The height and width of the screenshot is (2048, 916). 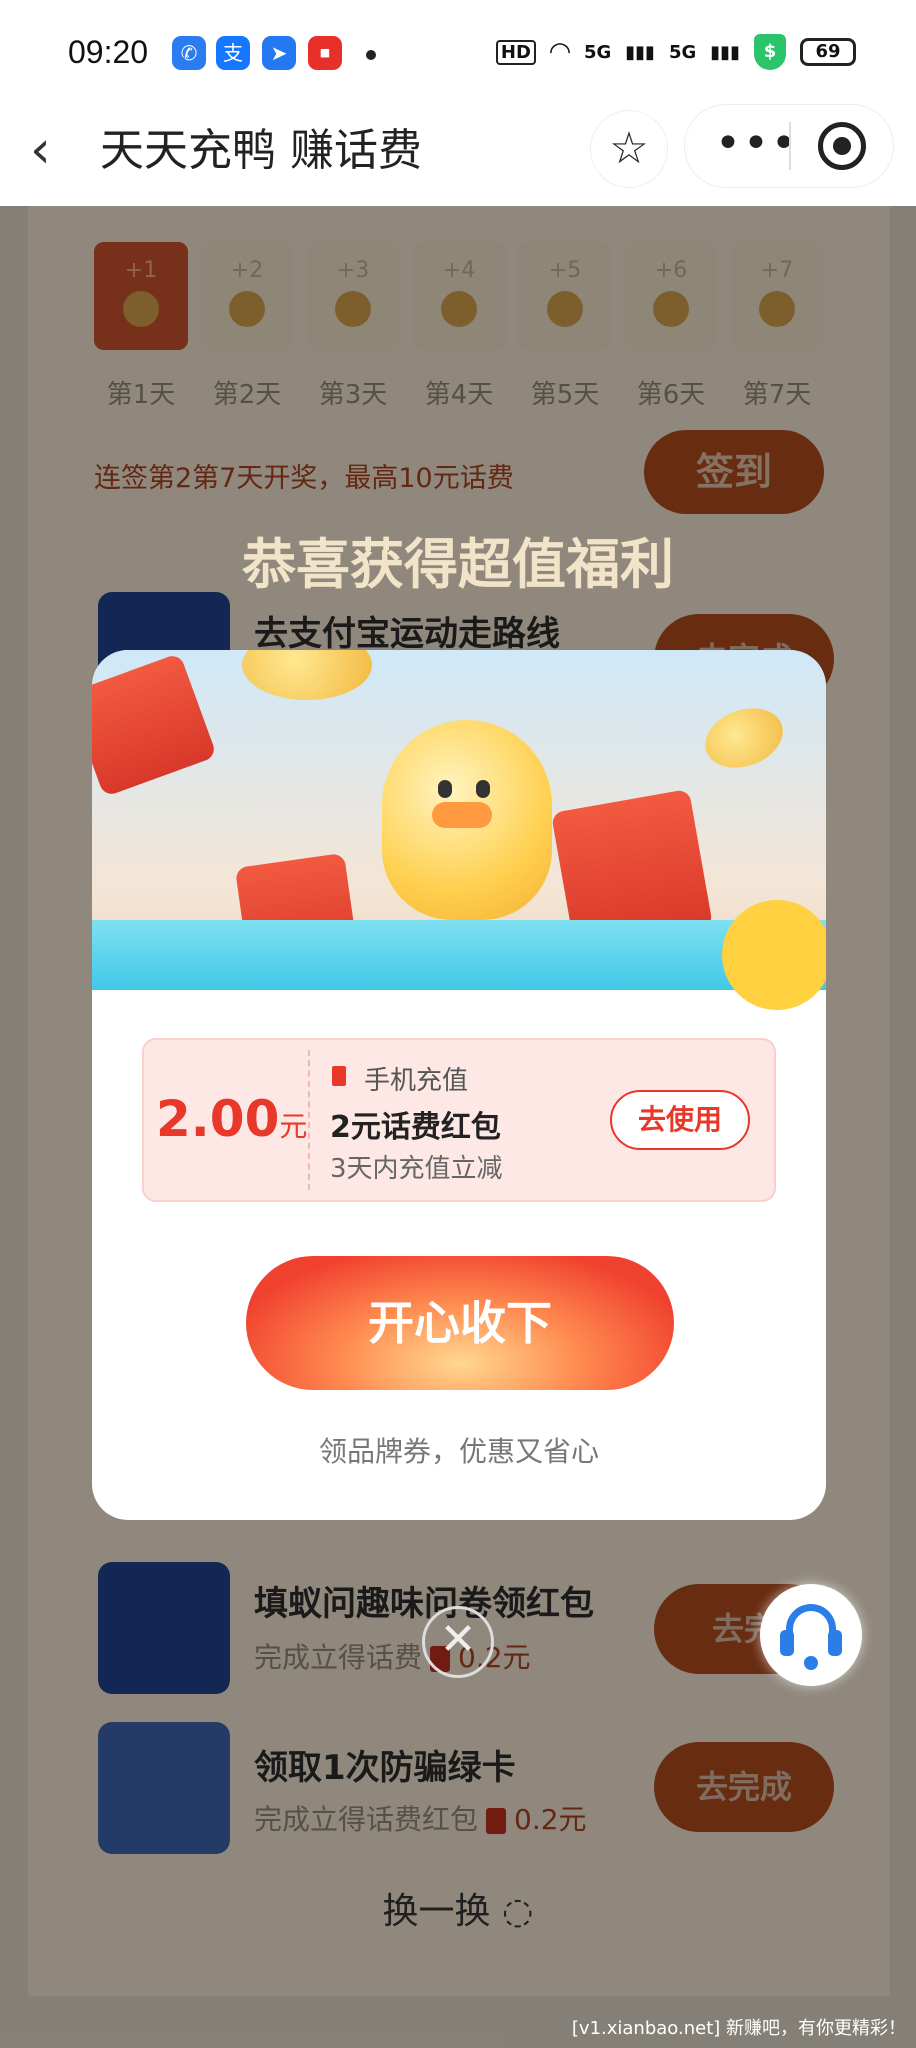 I want to click on phone-app-icon: ✆, so click(x=189, y=53).